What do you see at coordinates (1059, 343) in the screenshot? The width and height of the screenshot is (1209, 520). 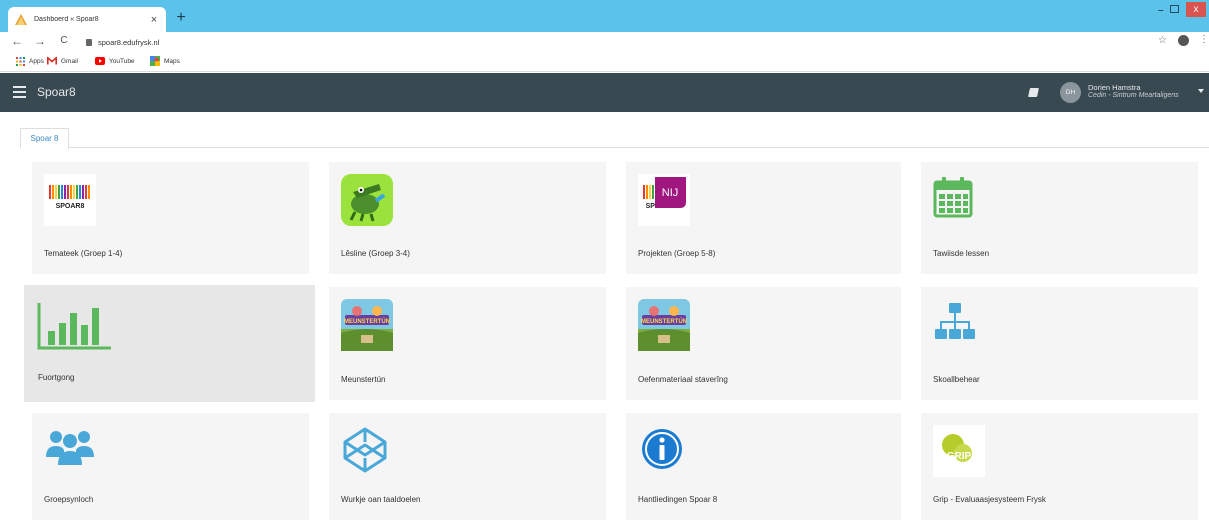 I see `tile-skoallbehear: Skoallbehear` at bounding box center [1059, 343].